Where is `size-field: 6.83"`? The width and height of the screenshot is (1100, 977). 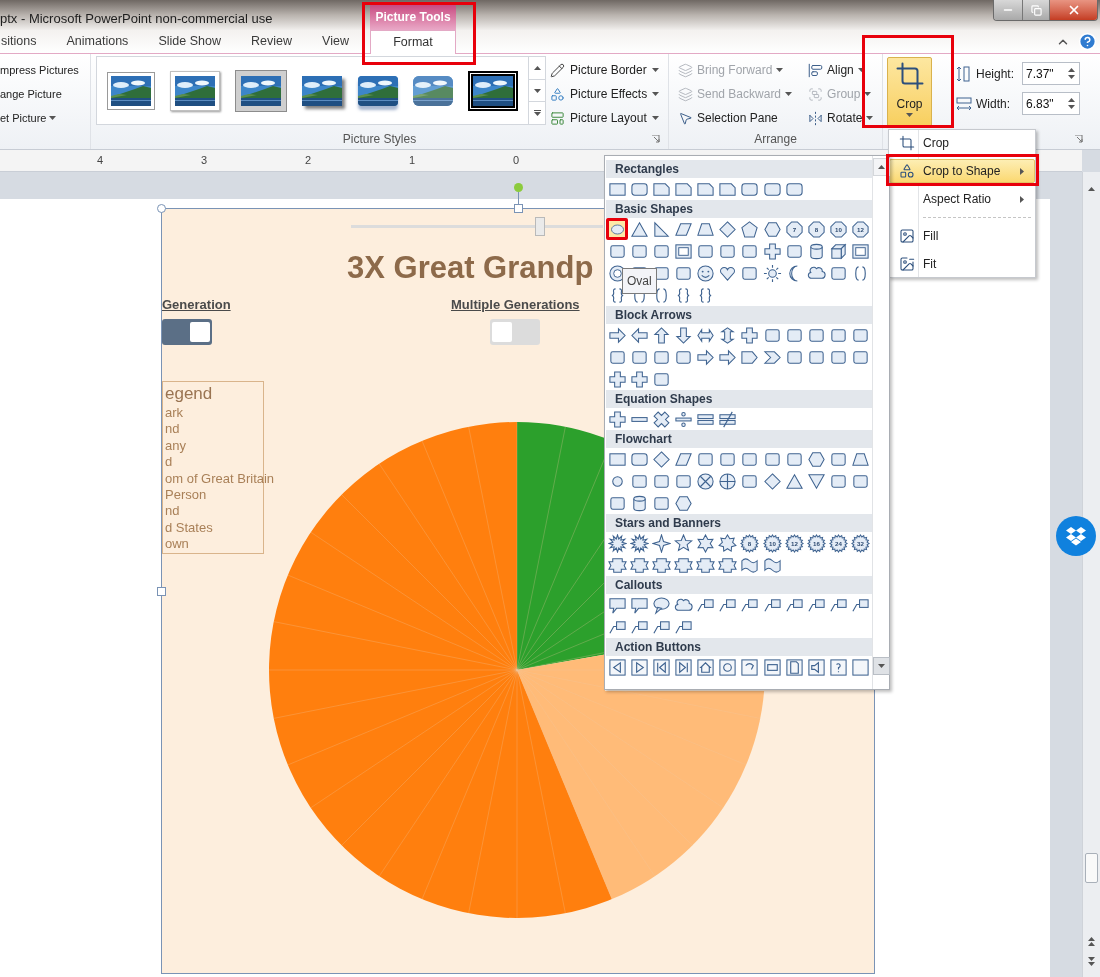 size-field: 6.83" is located at coordinates (1051, 103).